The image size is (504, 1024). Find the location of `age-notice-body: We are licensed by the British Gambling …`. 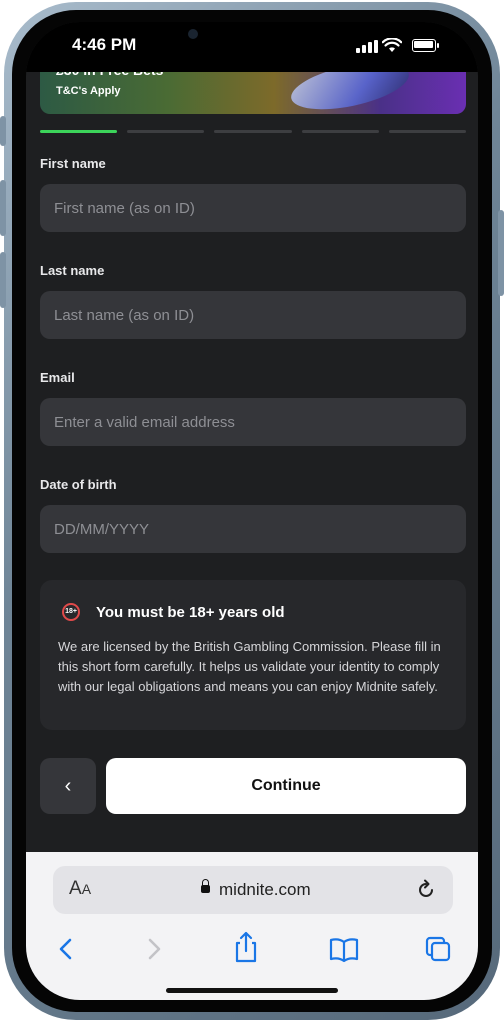

age-notice-body: We are licensed by the British Gambling … is located at coordinates (249, 666).